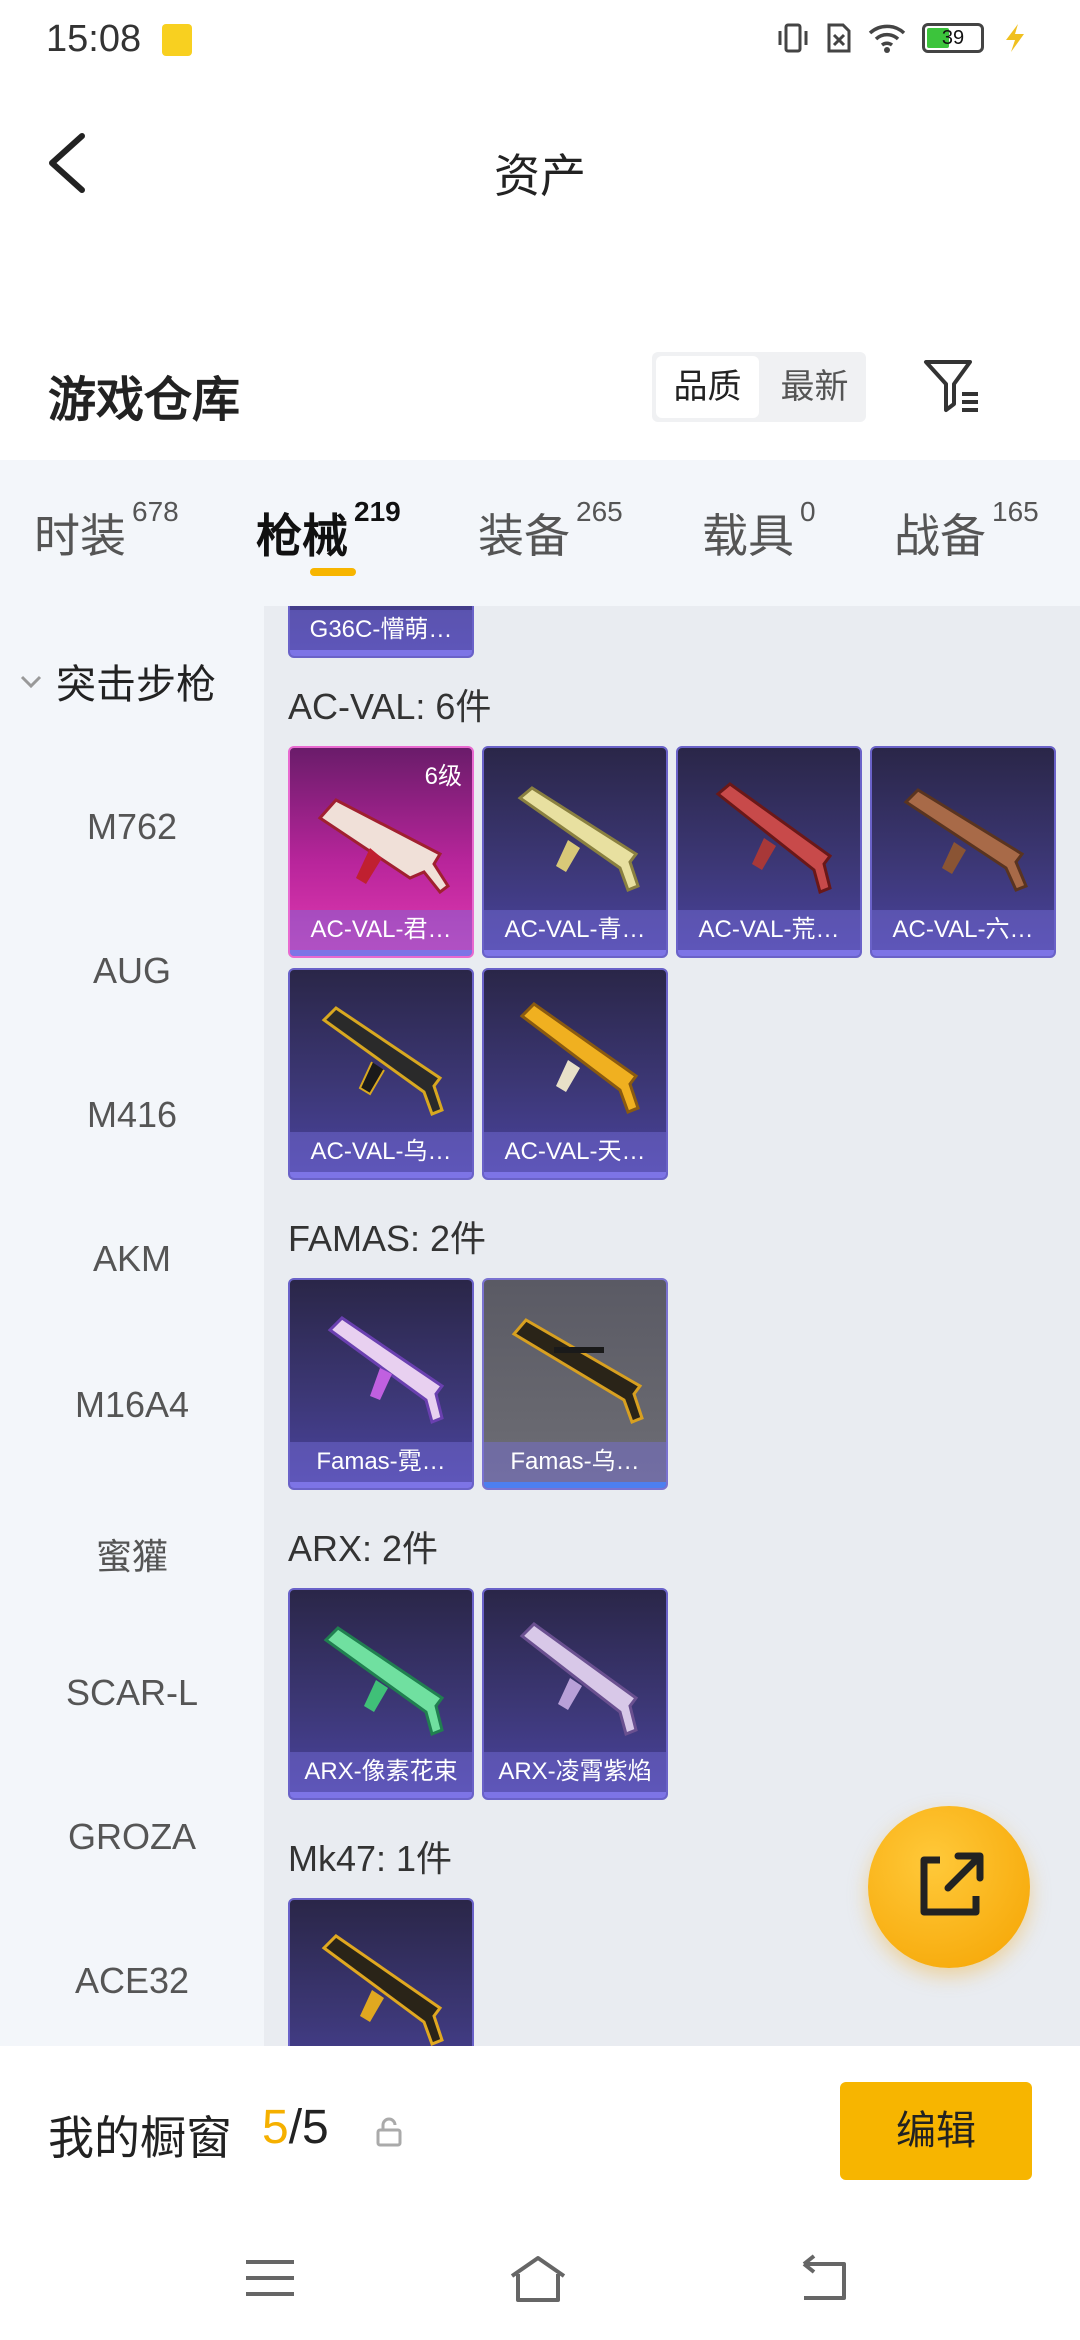  Describe the element at coordinates (390, 706) in the screenshot. I see `group-title: AC-VAL: 6件` at that location.